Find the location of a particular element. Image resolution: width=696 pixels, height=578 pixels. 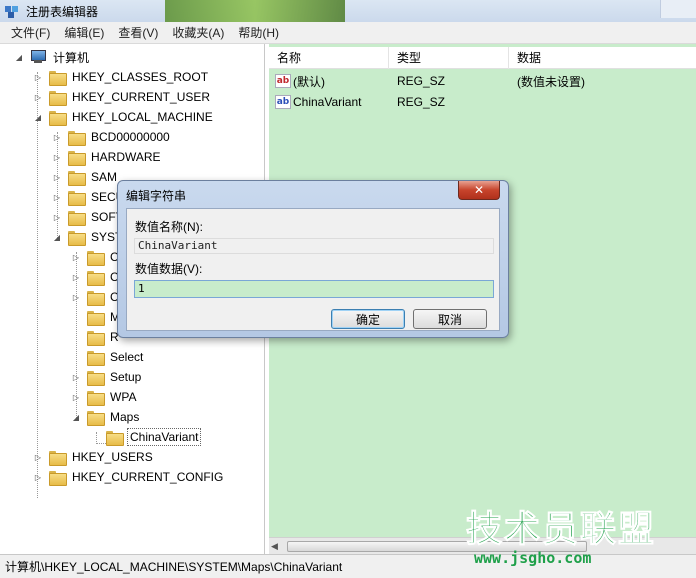

tree-item-mounted: M is located at coordinates (96, 317).